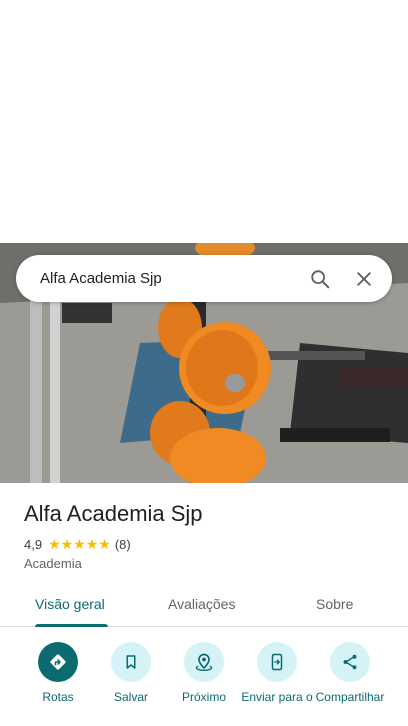 Image resolution: width=408 pixels, height=726 pixels. What do you see at coordinates (277, 697) in the screenshot?
I see `send-to-phone-label: Enviar para o` at bounding box center [277, 697].